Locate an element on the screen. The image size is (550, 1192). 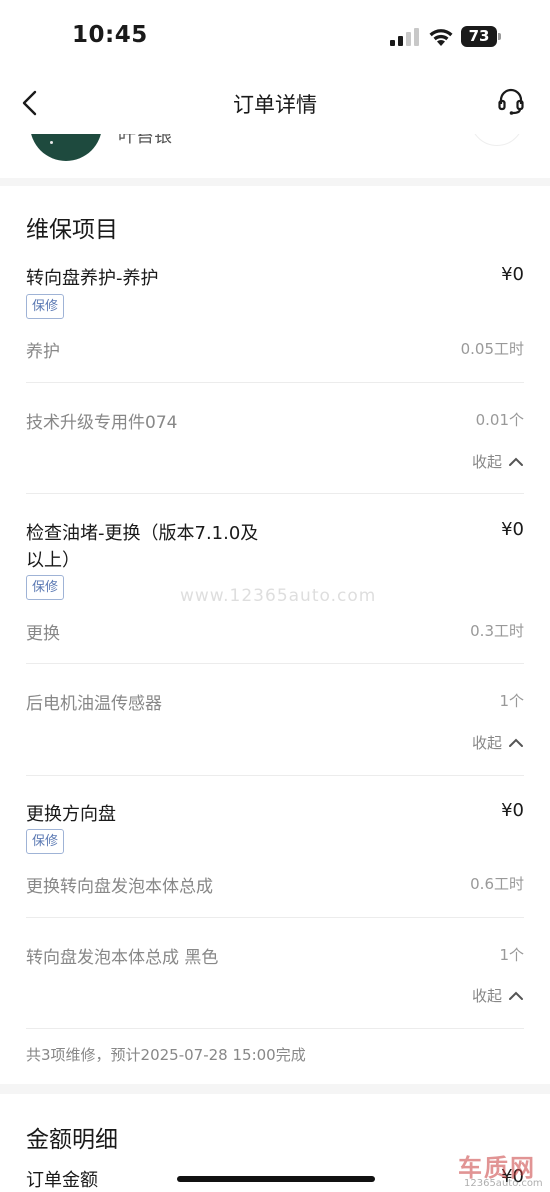
battery-indicator: 73 is located at coordinates (481, 36).